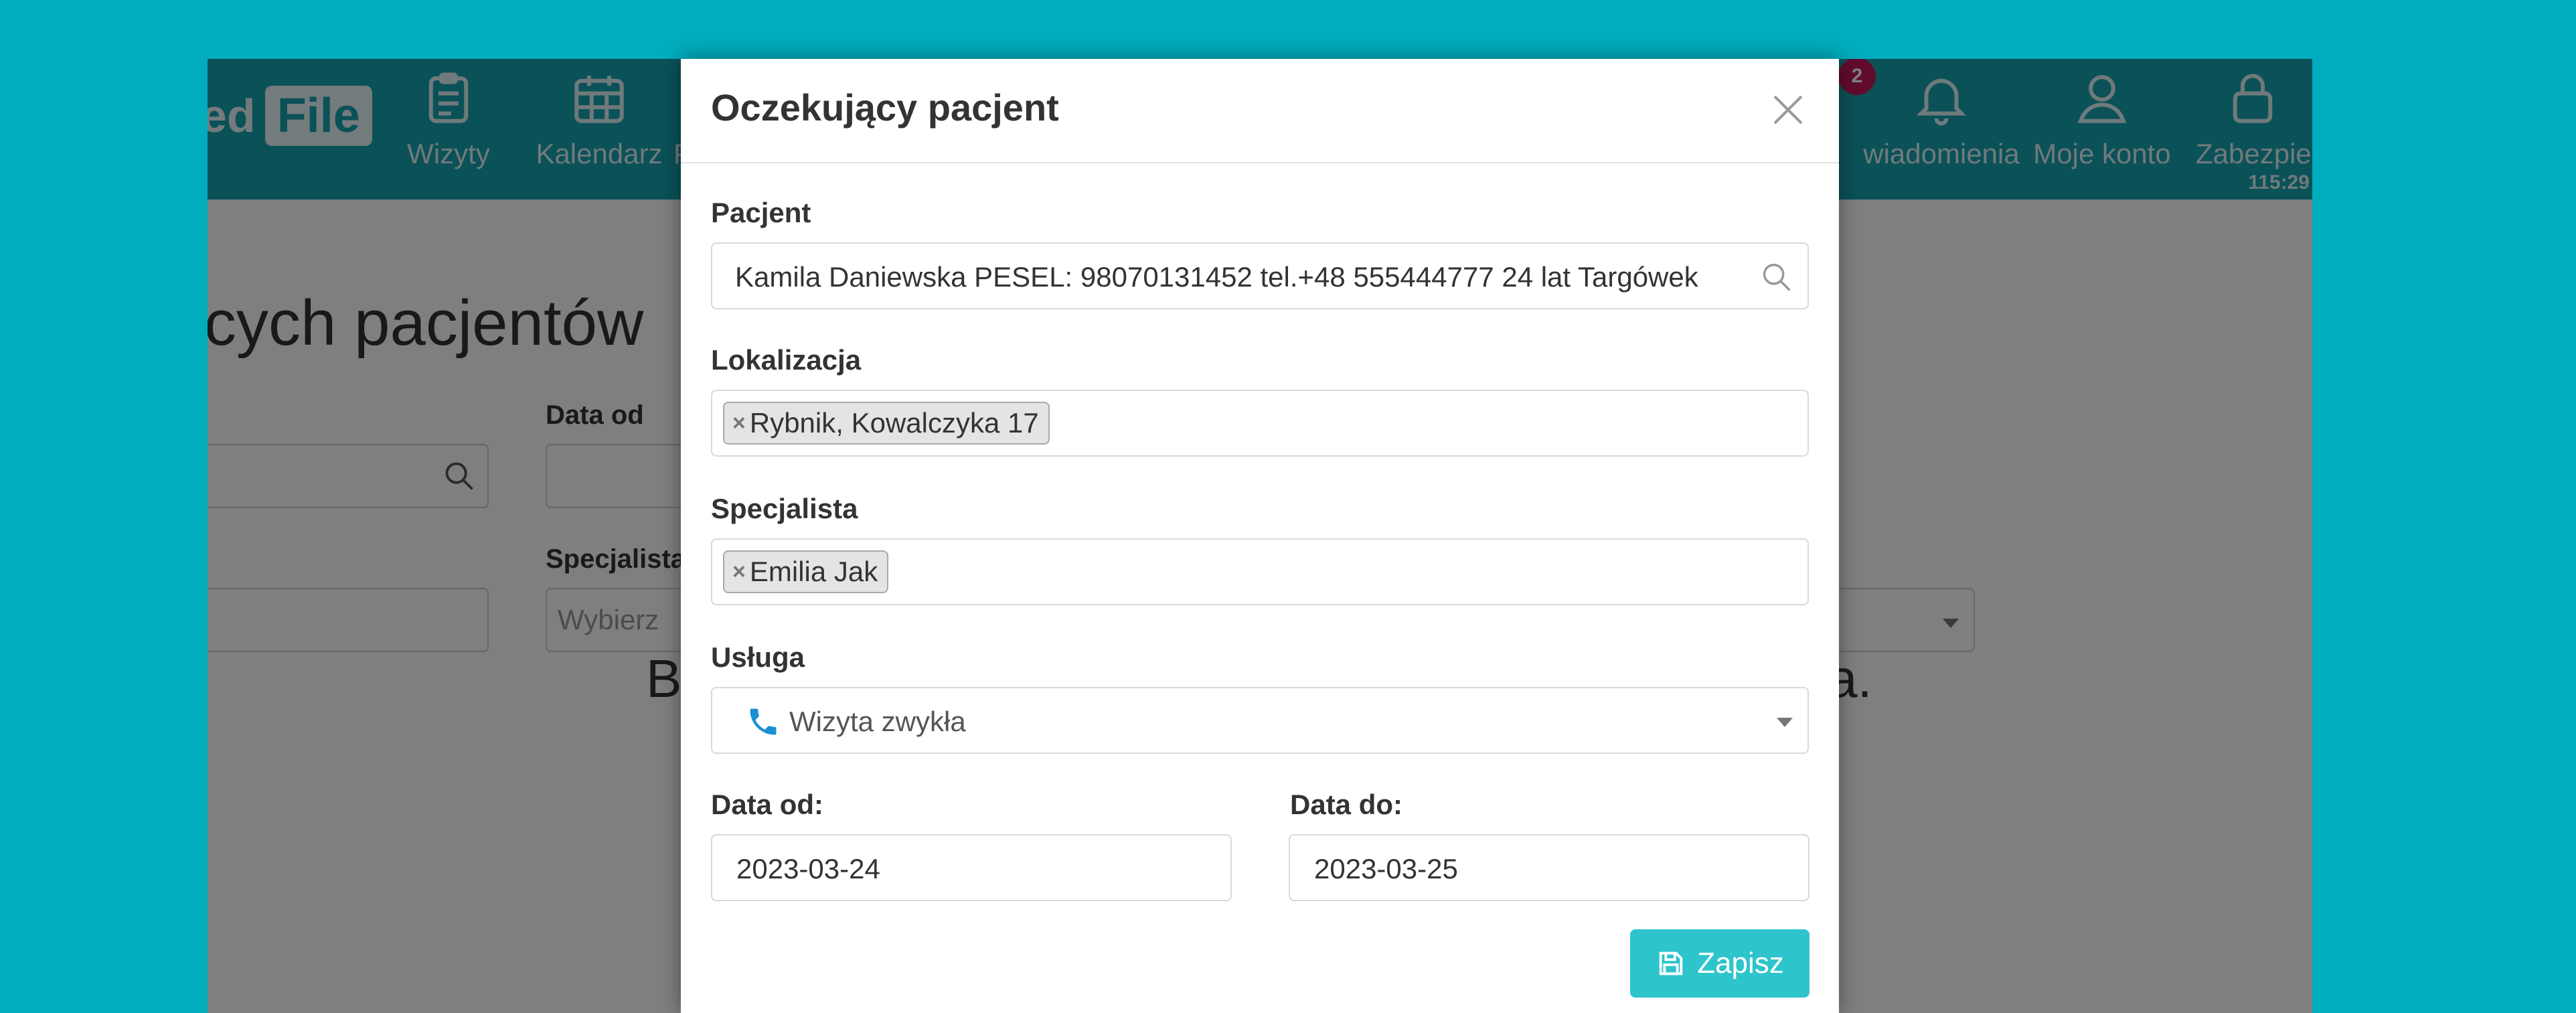  I want to click on service-label: Usługa, so click(758, 657).